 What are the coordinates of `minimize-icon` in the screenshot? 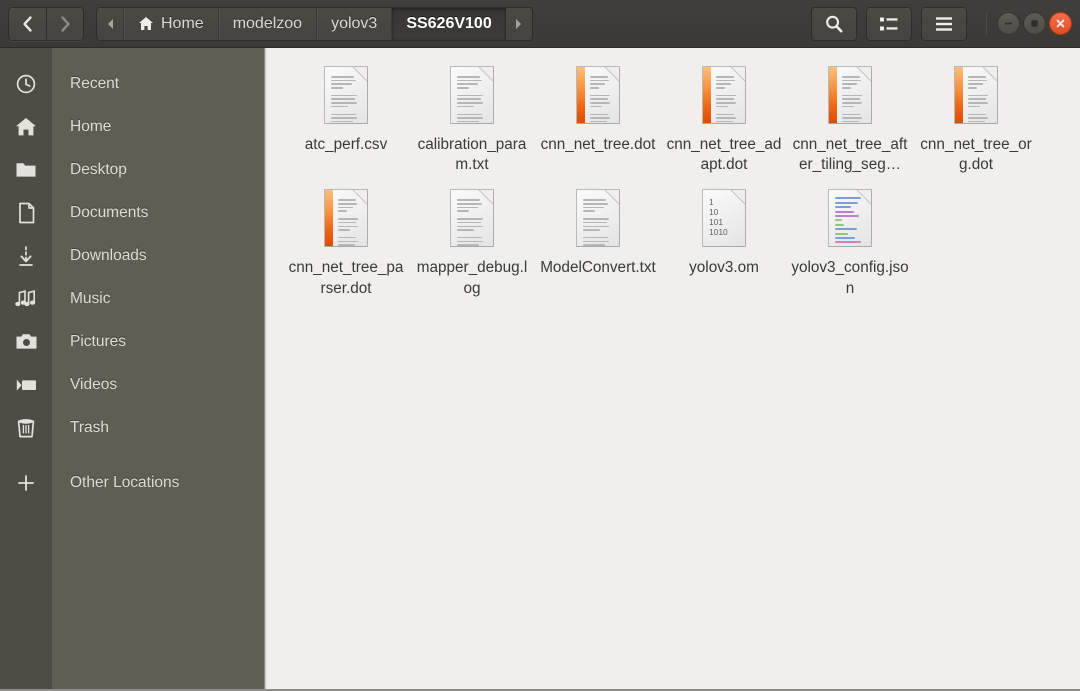 It's located at (1008, 23).